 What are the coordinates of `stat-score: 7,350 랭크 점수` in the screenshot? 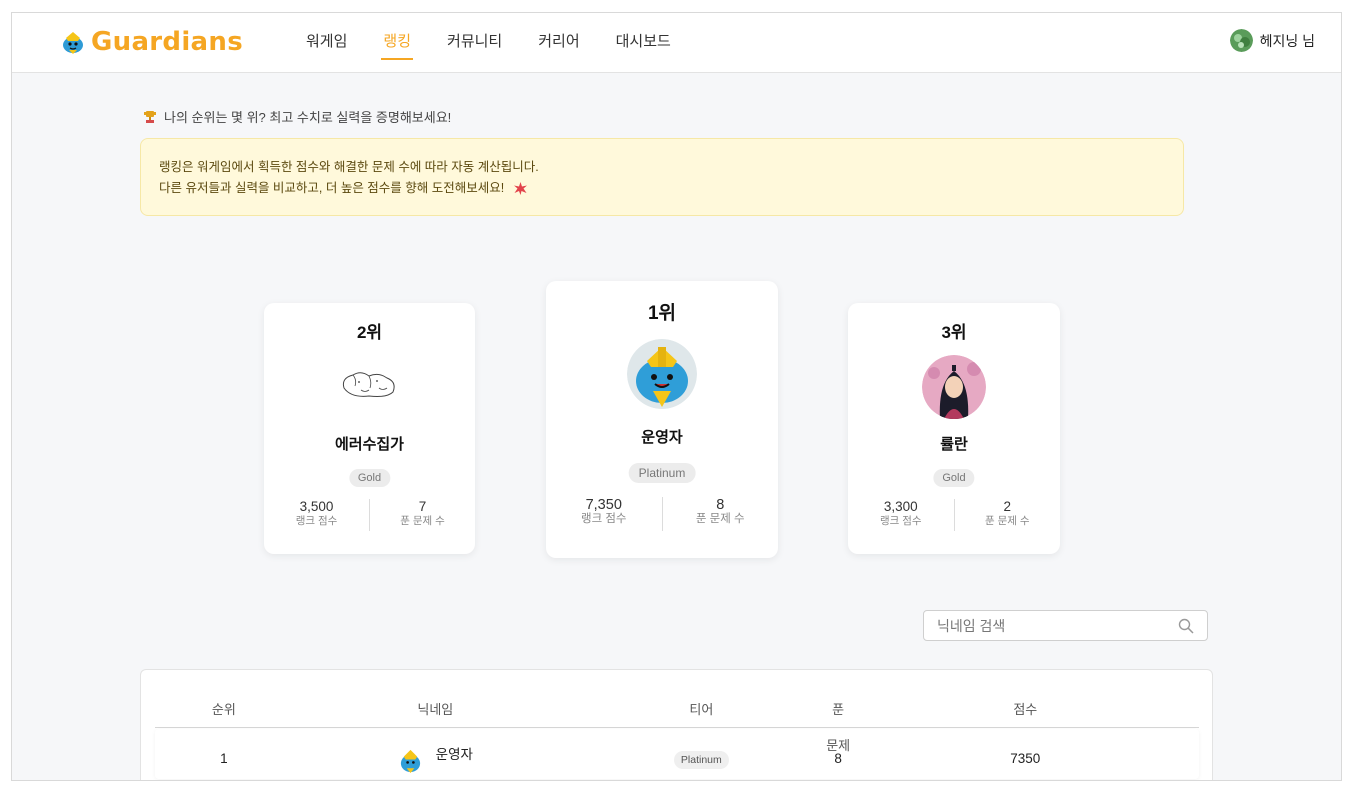 It's located at (604, 514).